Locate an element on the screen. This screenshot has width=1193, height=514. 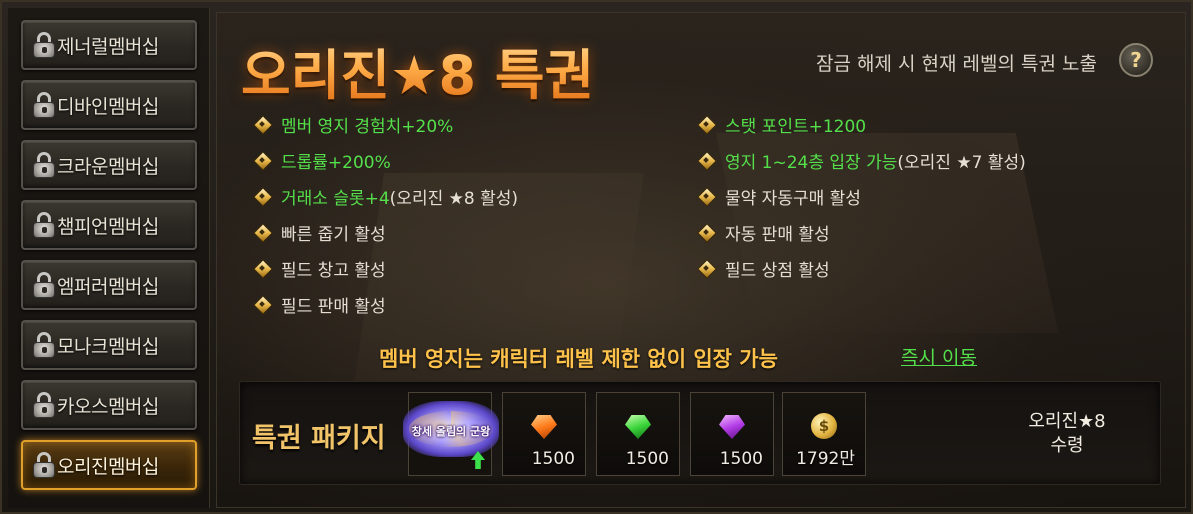
perk-suffix: (오리진 ★7 활성) is located at coordinates (961, 162).